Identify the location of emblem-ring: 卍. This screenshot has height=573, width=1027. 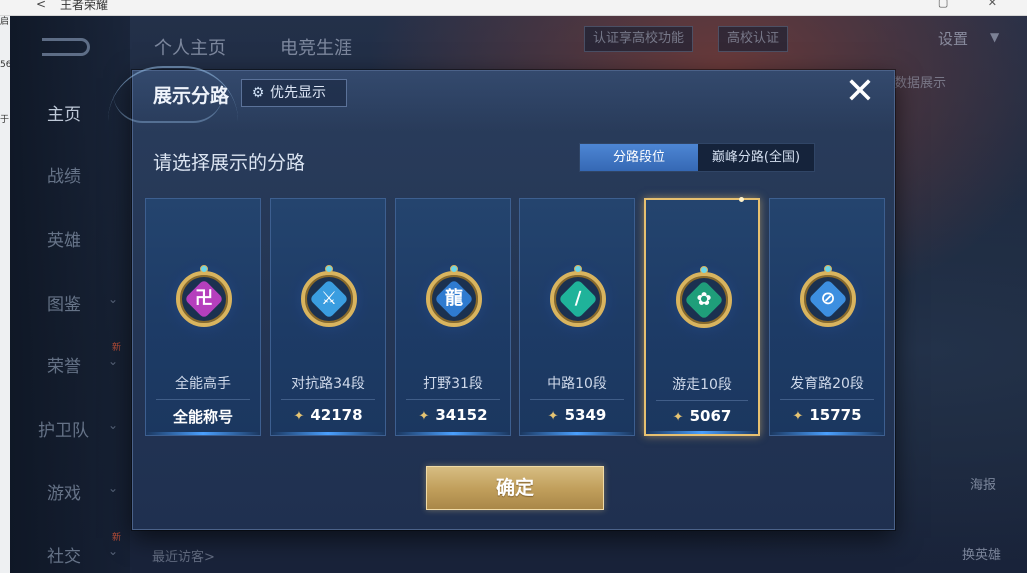
(204, 299).